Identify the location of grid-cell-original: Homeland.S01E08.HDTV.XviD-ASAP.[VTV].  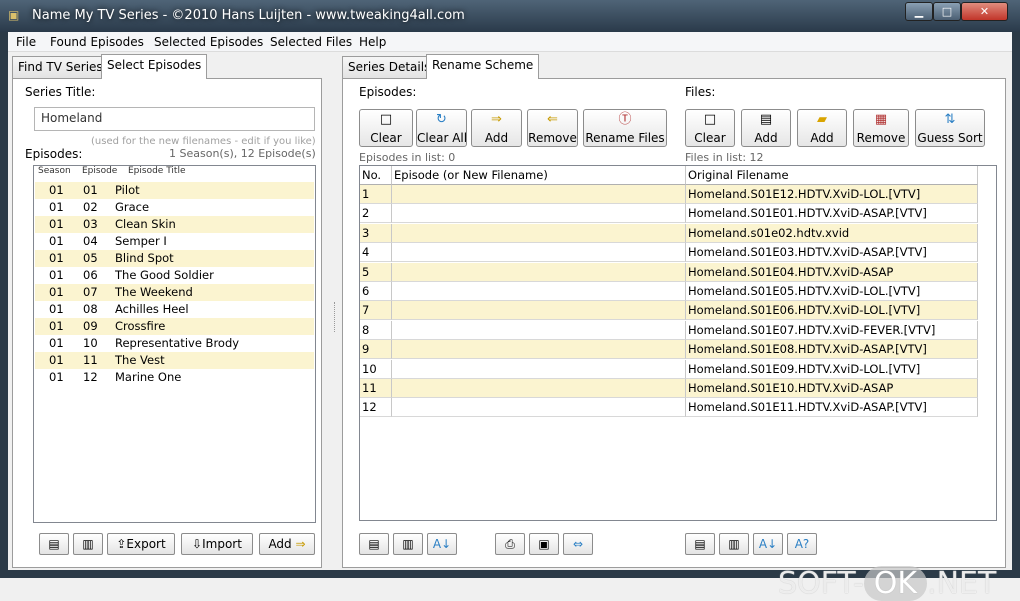
(832, 350).